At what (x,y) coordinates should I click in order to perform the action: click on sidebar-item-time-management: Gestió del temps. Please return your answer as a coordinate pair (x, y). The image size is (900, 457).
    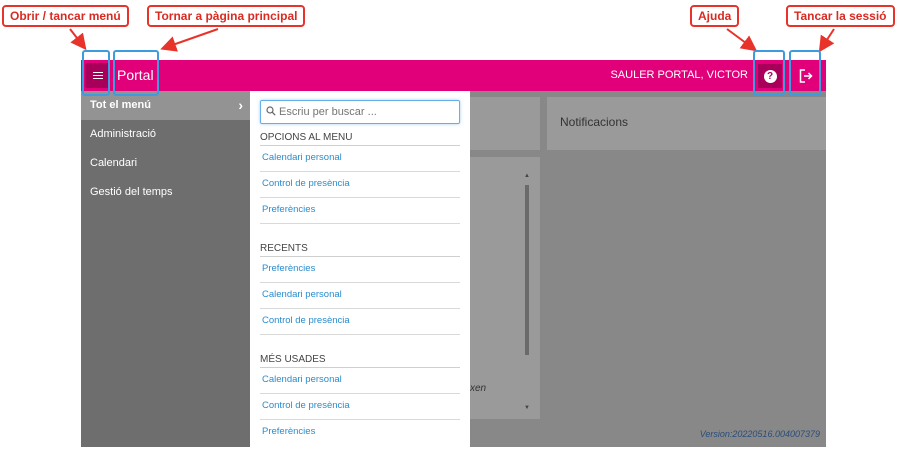
    Looking at the image, I should click on (165, 192).